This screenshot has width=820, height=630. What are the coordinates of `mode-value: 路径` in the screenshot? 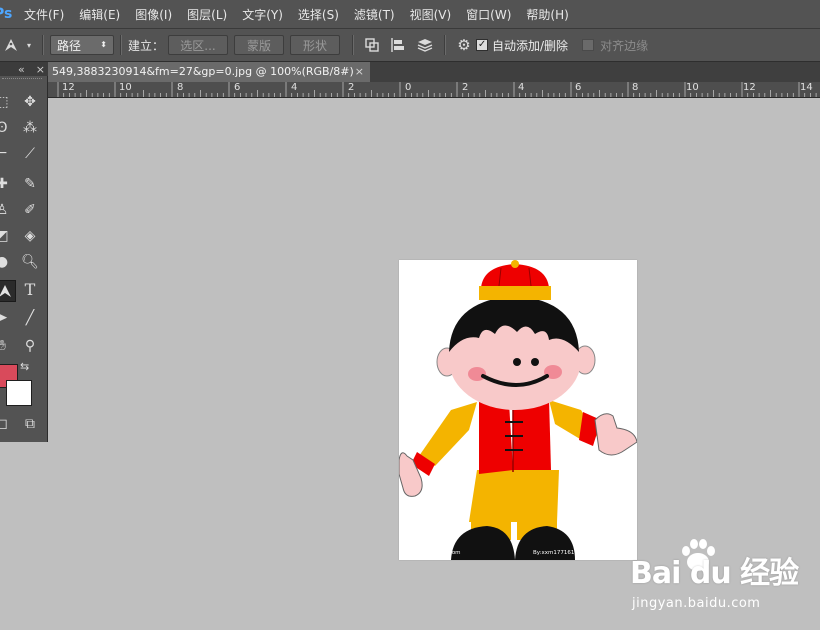 It's located at (69, 45).